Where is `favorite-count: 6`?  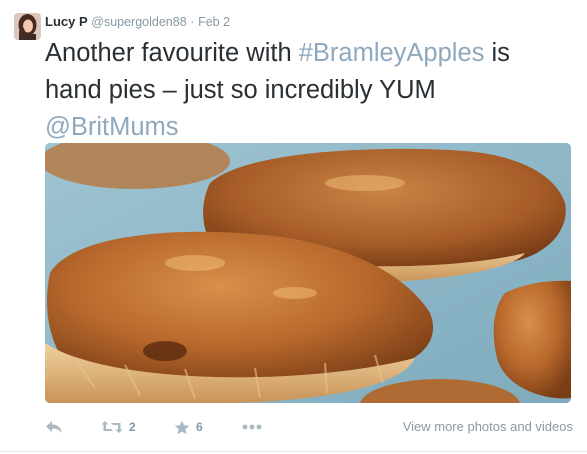
favorite-count: 6 is located at coordinates (199, 427).